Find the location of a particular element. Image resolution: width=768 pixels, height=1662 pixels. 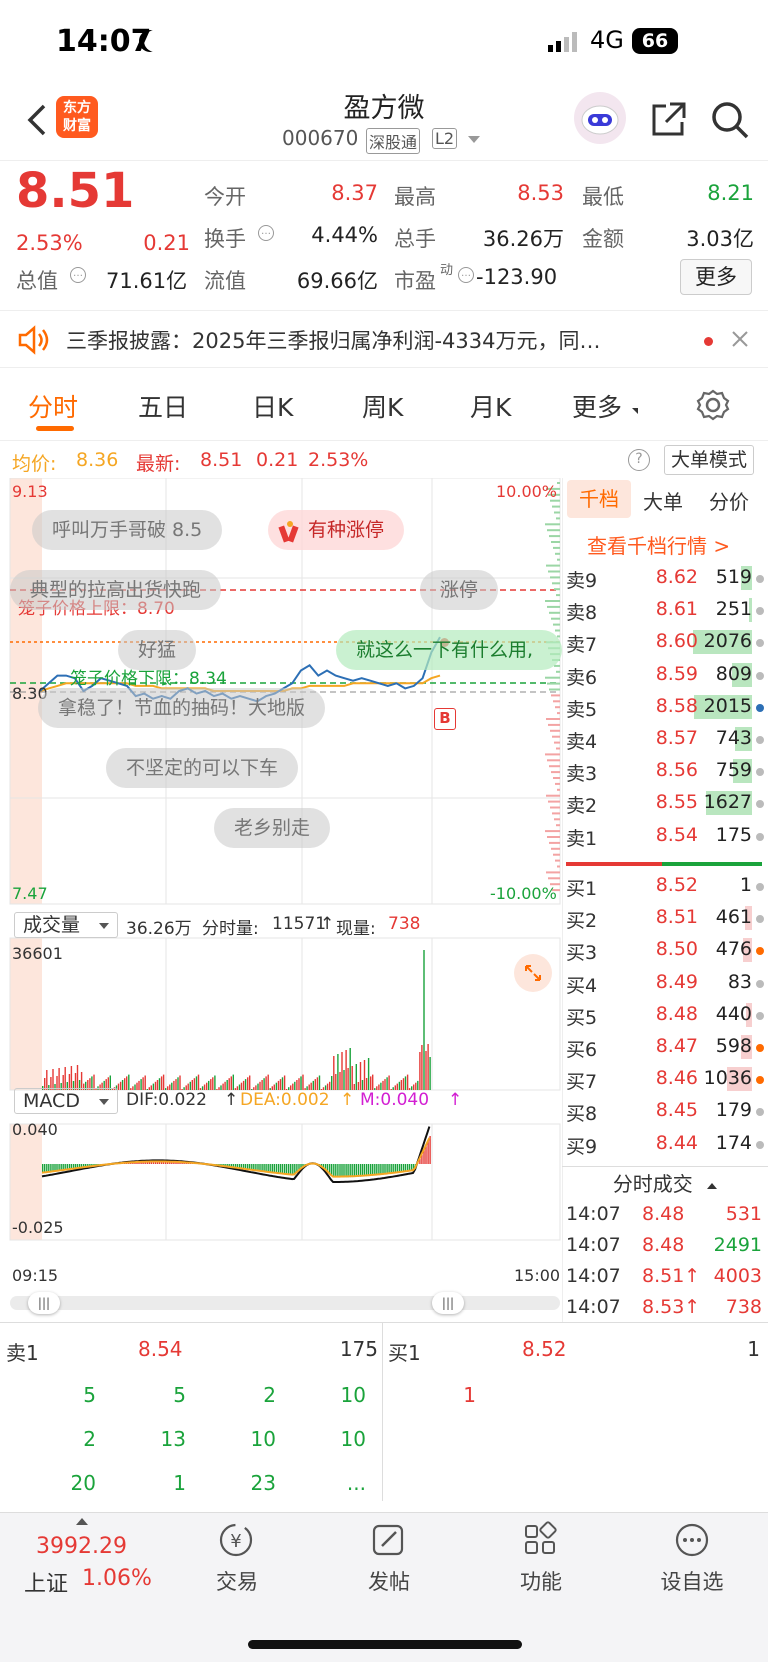

bid-row: 买1 8.52 1 is located at coordinates (666, 886).